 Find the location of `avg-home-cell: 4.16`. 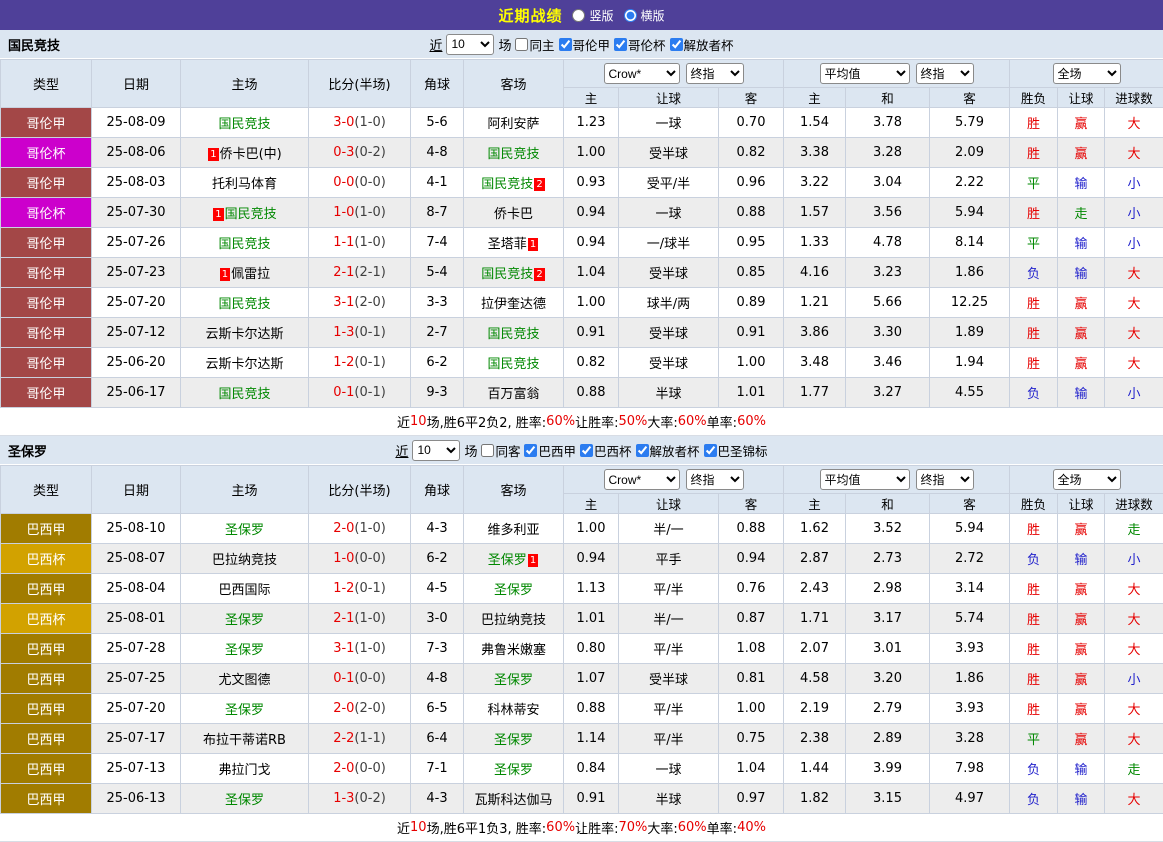

avg-home-cell: 4.16 is located at coordinates (815, 273).